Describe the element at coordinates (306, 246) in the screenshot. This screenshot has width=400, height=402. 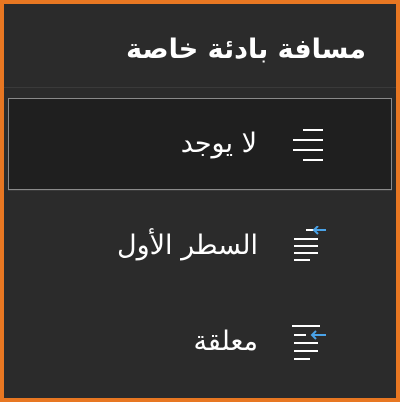
I see `indent-first-line-icon` at that location.